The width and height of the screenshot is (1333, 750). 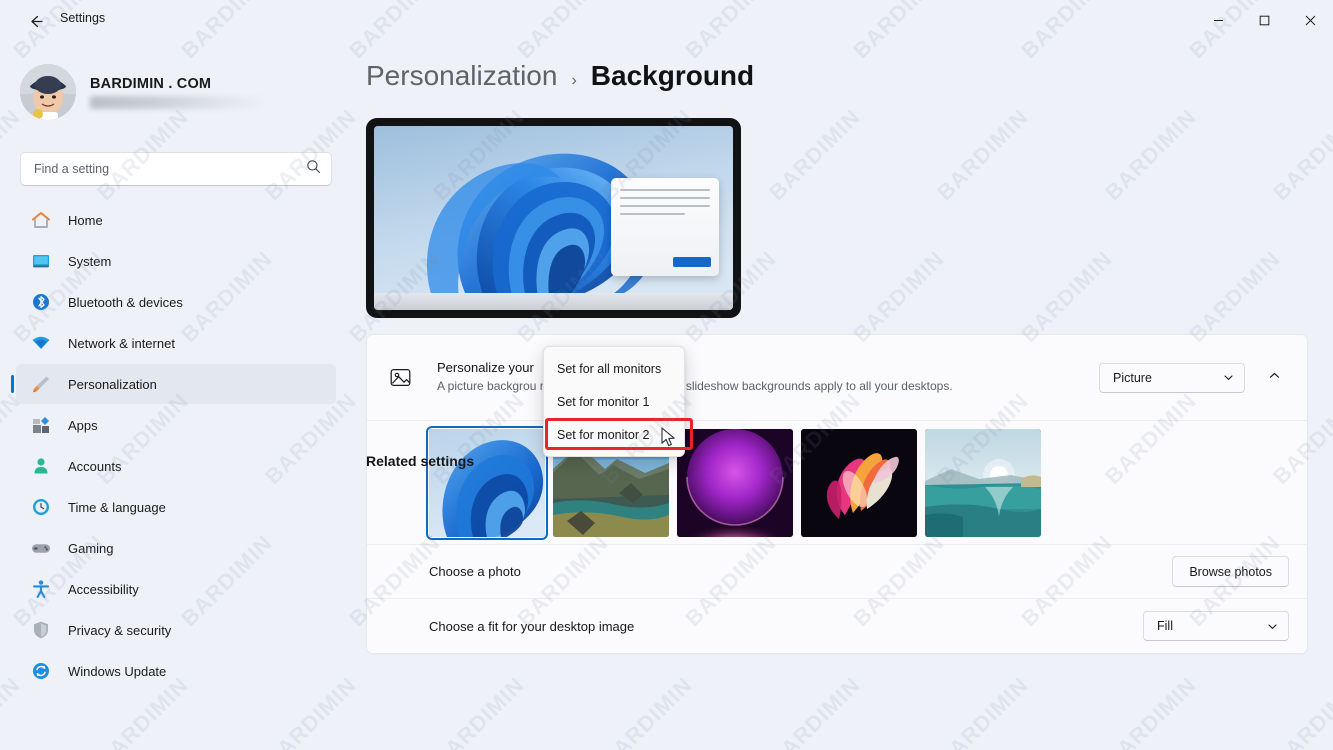 What do you see at coordinates (91, 548) in the screenshot?
I see `sidebar-item-label: Gaming` at bounding box center [91, 548].